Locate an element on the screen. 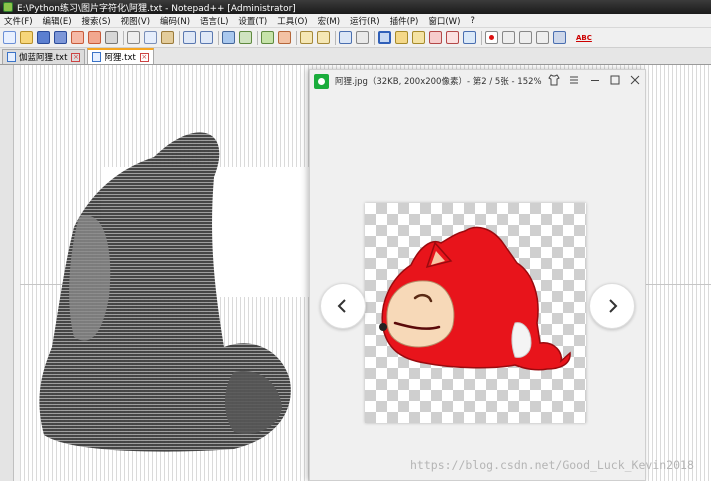 This screenshot has height=481, width=711. notepad-plus-plus-icon is located at coordinates (8, 7).